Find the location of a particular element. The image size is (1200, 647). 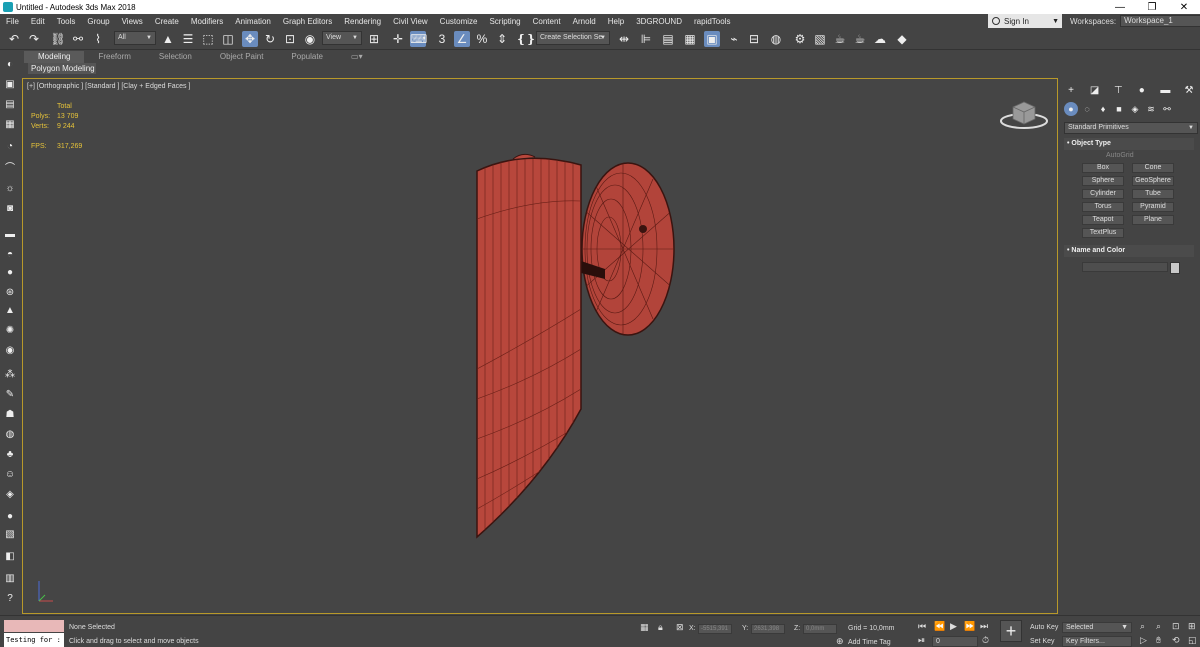

window-crossing-icon: ◫ is located at coordinates (228, 39).